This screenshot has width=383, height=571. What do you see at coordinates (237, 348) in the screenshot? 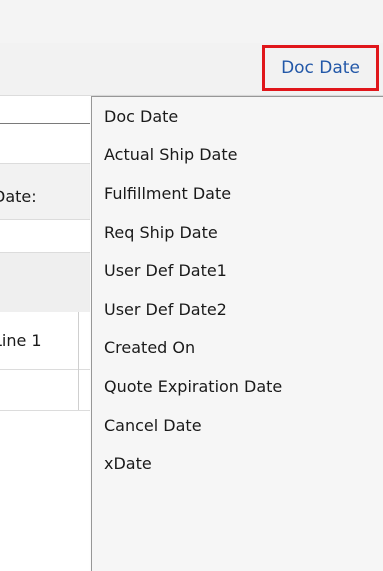
I see `menu-item-created-on: Created On` at bounding box center [237, 348].